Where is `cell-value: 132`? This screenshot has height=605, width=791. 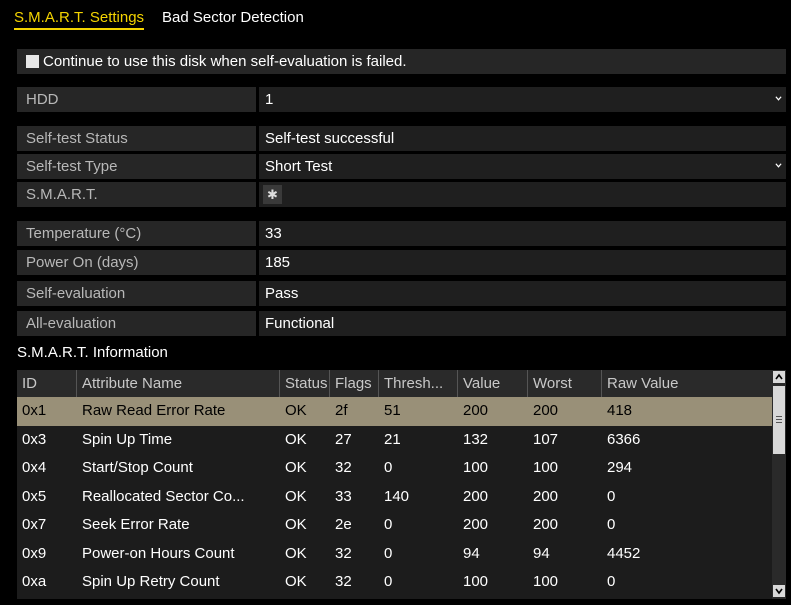
cell-value: 132 is located at coordinates (476, 439).